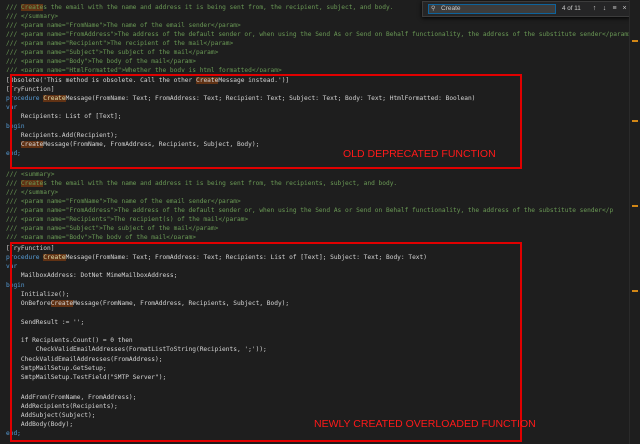 This screenshot has height=444, width=640. Describe the element at coordinates (433, 9) in the screenshot. I see `search-icon: ⚲` at that location.